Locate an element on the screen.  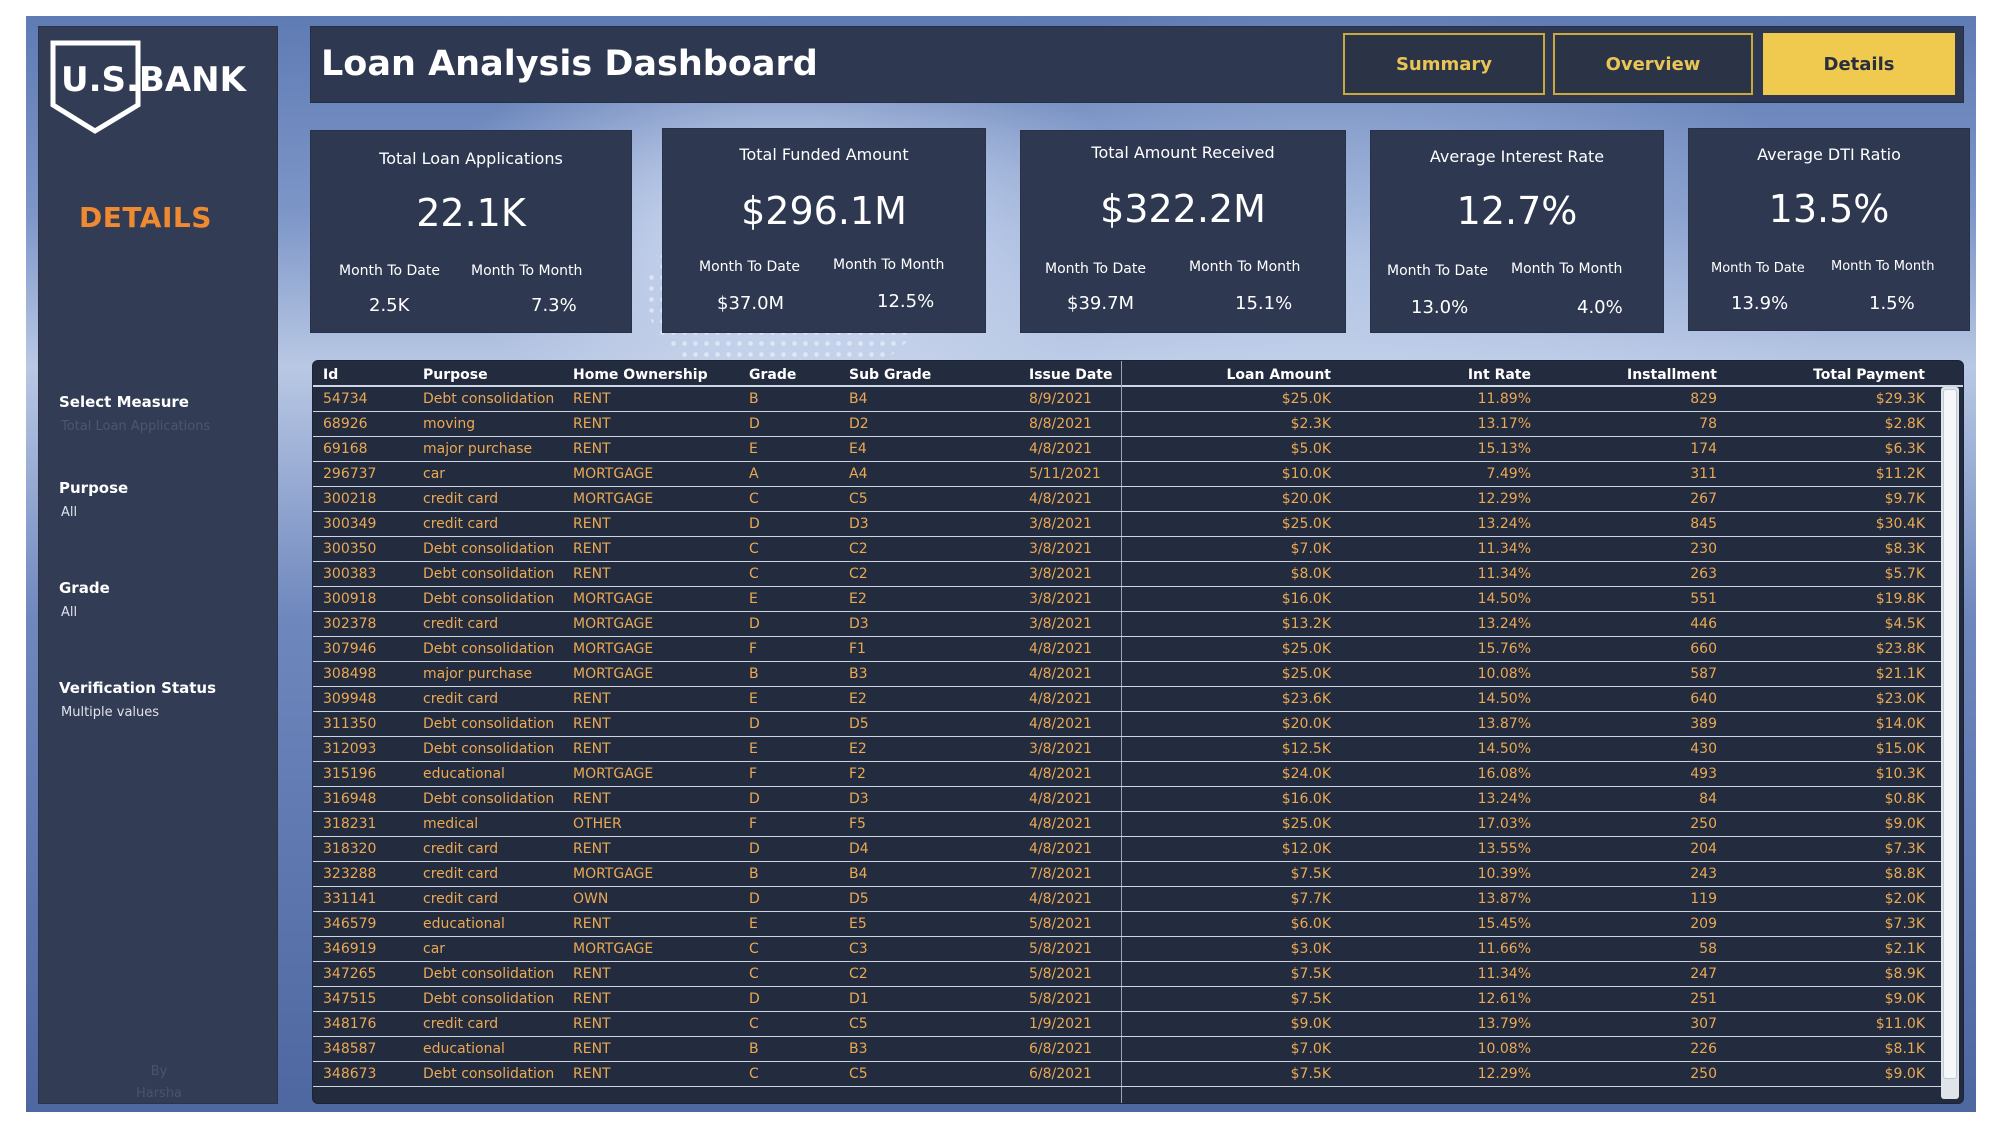
column-header-sub-grade: Sub Grade is located at coordinates (890, 375).